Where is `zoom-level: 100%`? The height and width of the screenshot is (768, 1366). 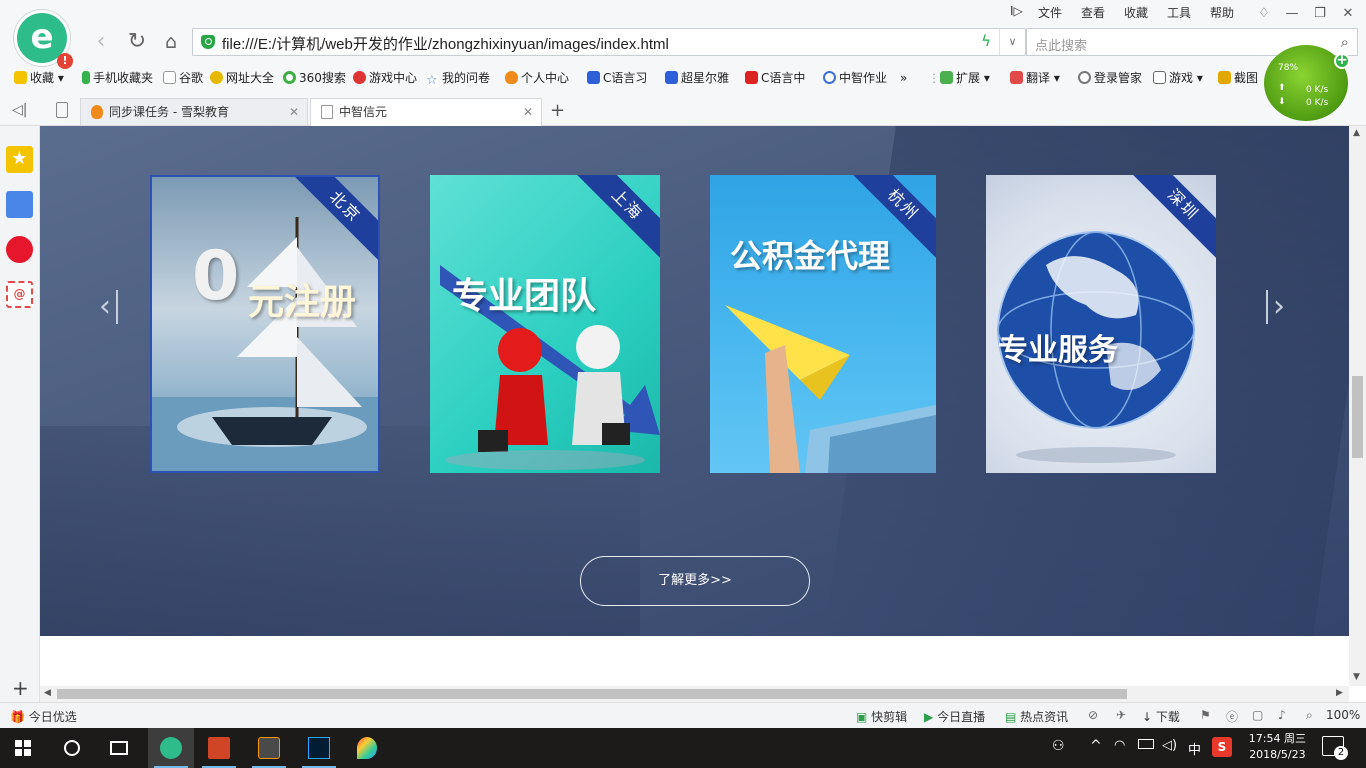
zoom-level: 100% is located at coordinates (1343, 715).